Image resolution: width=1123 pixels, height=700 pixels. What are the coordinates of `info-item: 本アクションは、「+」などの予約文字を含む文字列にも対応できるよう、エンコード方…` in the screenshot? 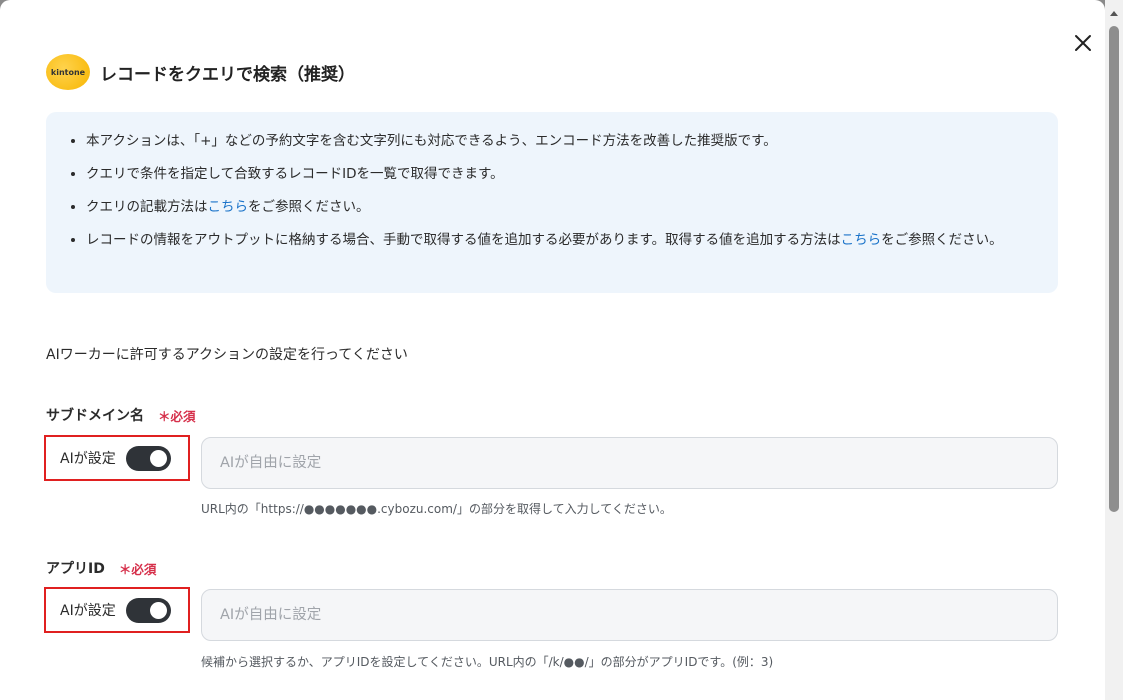 It's located at (560, 141).